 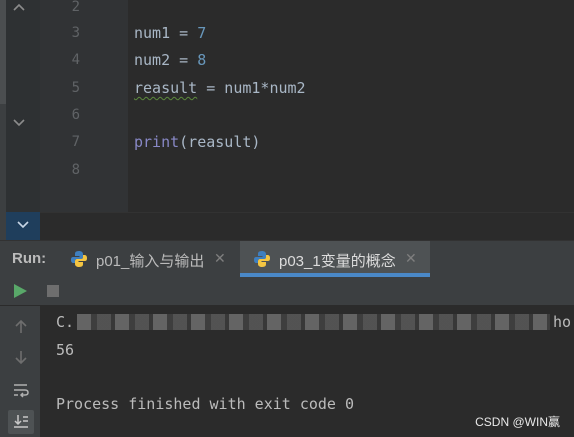 What do you see at coordinates (75, 170) in the screenshot?
I see `line-number: 8` at bounding box center [75, 170].